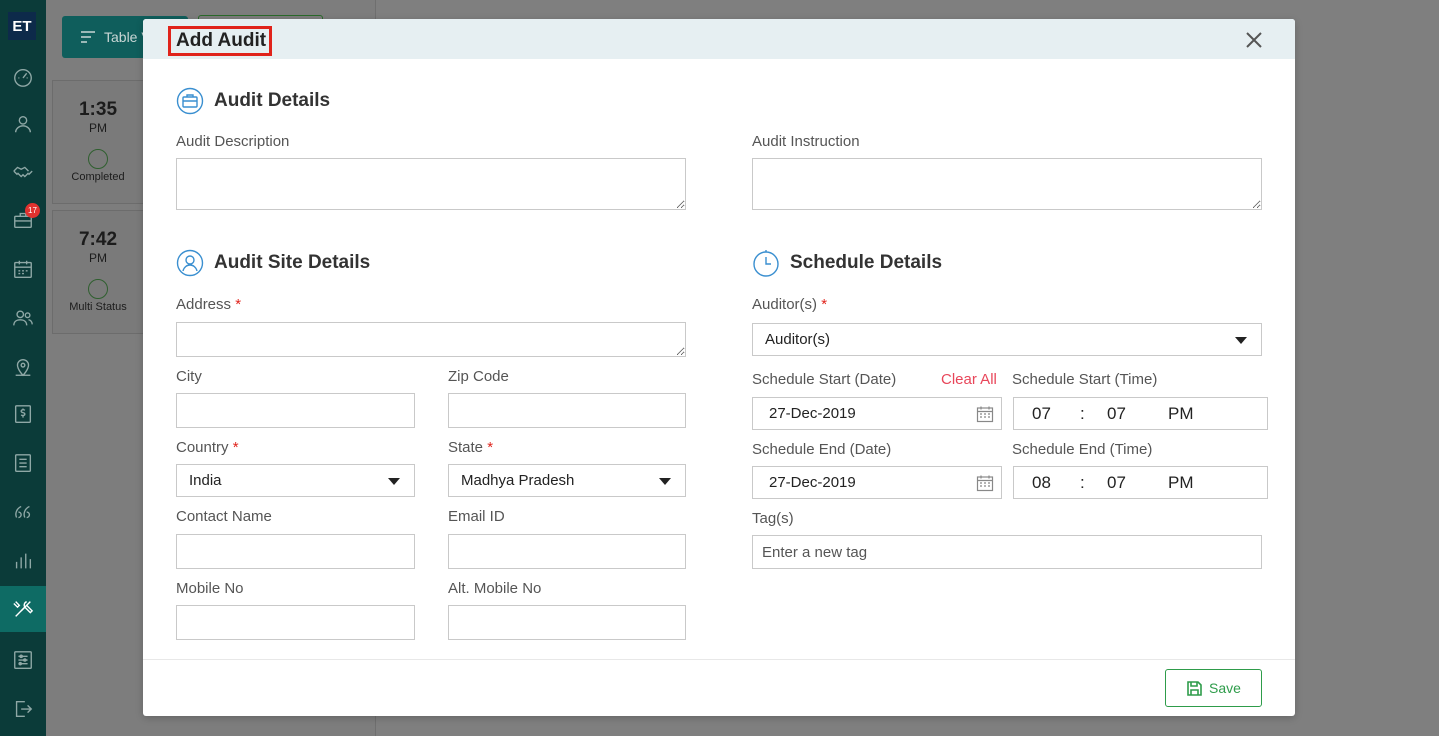 The image size is (1439, 736). Describe the element at coordinates (719, 39) in the screenshot. I see `modal-header: Add Audit` at that location.